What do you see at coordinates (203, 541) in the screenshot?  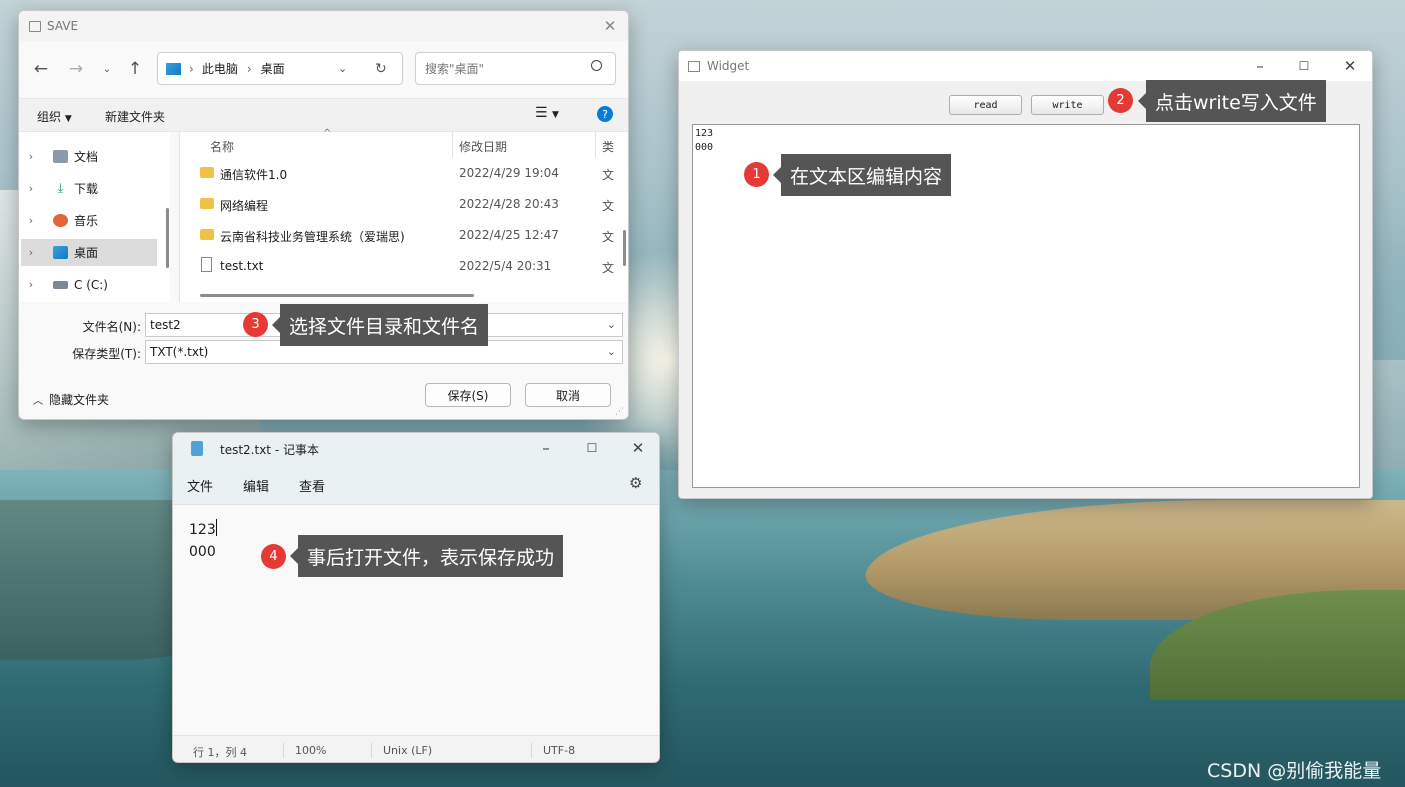 I see `notepad-text-area: 123 000` at bounding box center [203, 541].